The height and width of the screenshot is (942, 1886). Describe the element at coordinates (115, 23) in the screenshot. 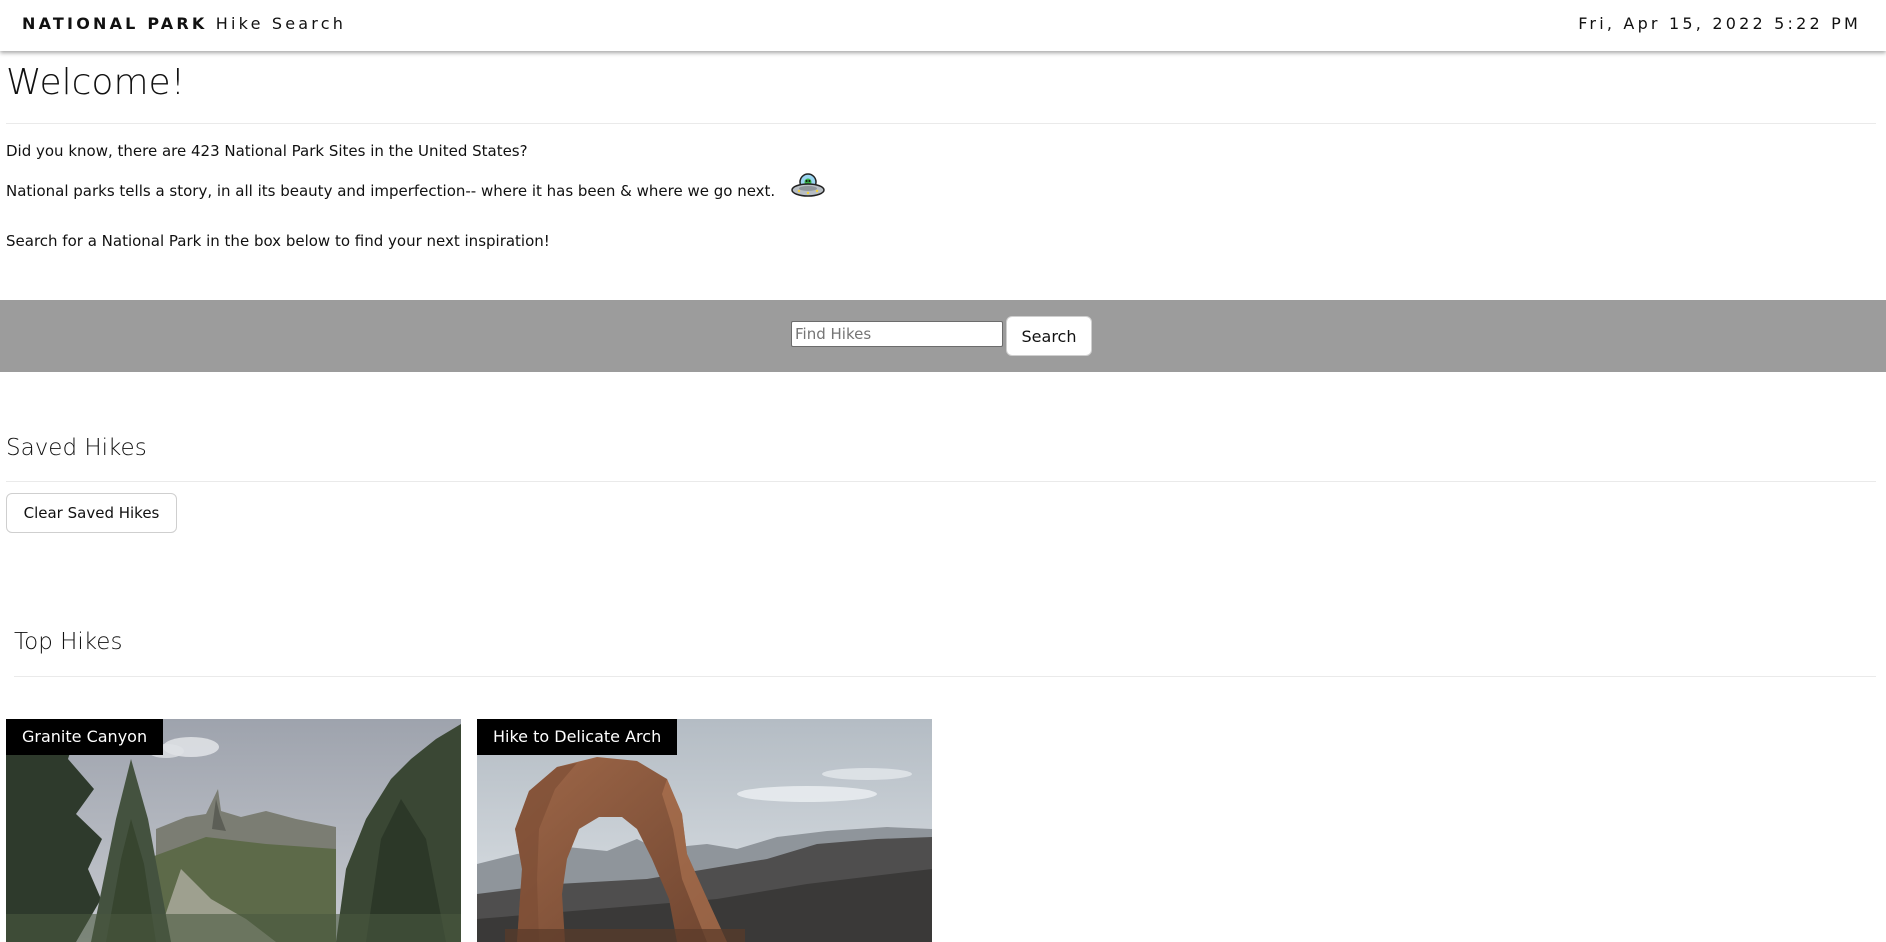

I see `brand-title: NATIONAL PARK` at that location.